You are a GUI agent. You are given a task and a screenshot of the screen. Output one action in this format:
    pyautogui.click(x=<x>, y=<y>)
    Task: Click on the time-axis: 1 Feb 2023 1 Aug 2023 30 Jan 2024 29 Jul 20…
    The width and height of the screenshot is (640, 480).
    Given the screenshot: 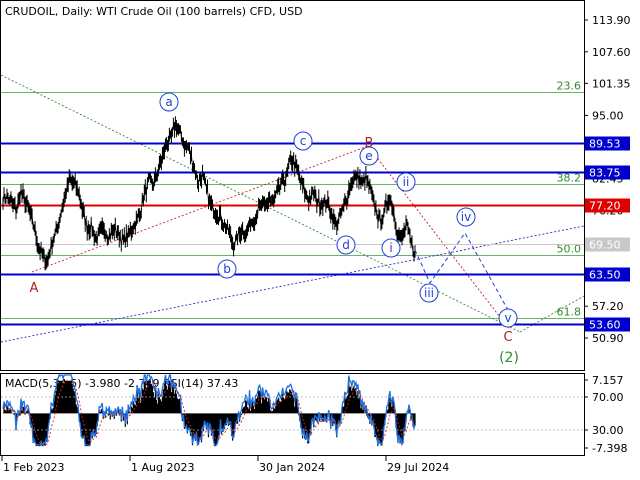 What is the action you would take?
    pyautogui.click(x=225, y=465)
    